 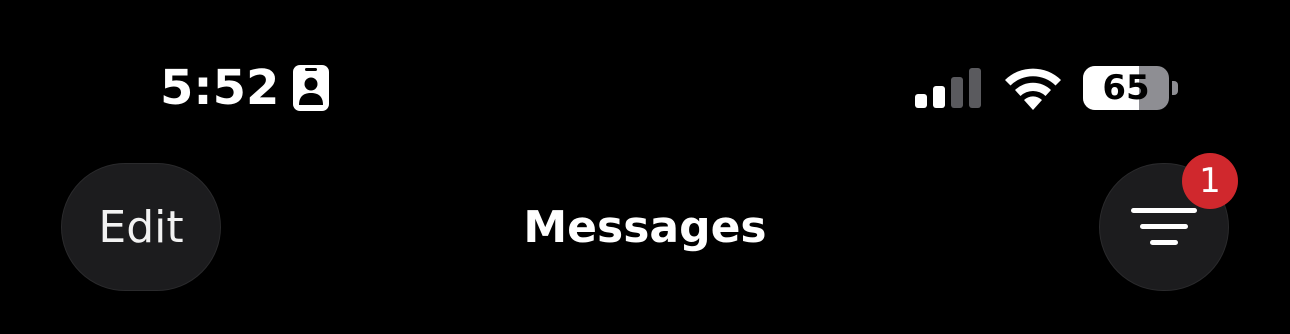 I want to click on battery-cap, so click(x=1175, y=88).